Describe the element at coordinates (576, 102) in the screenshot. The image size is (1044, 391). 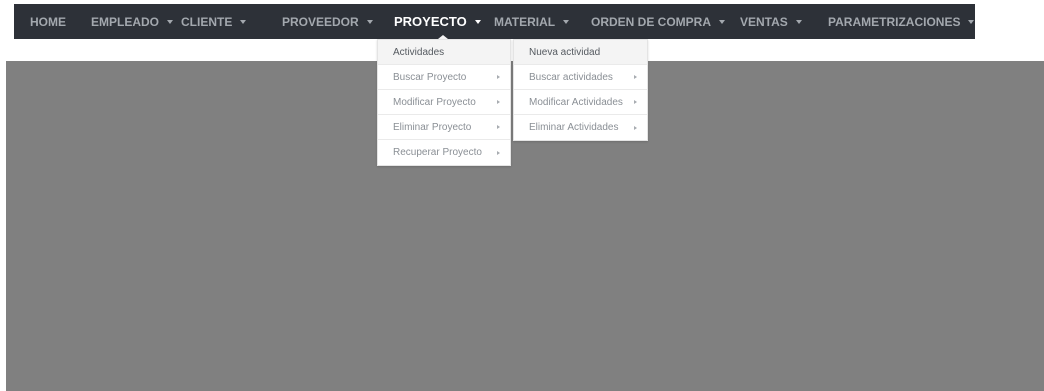
I see `menu-item-label: Modificar Actividades` at that location.